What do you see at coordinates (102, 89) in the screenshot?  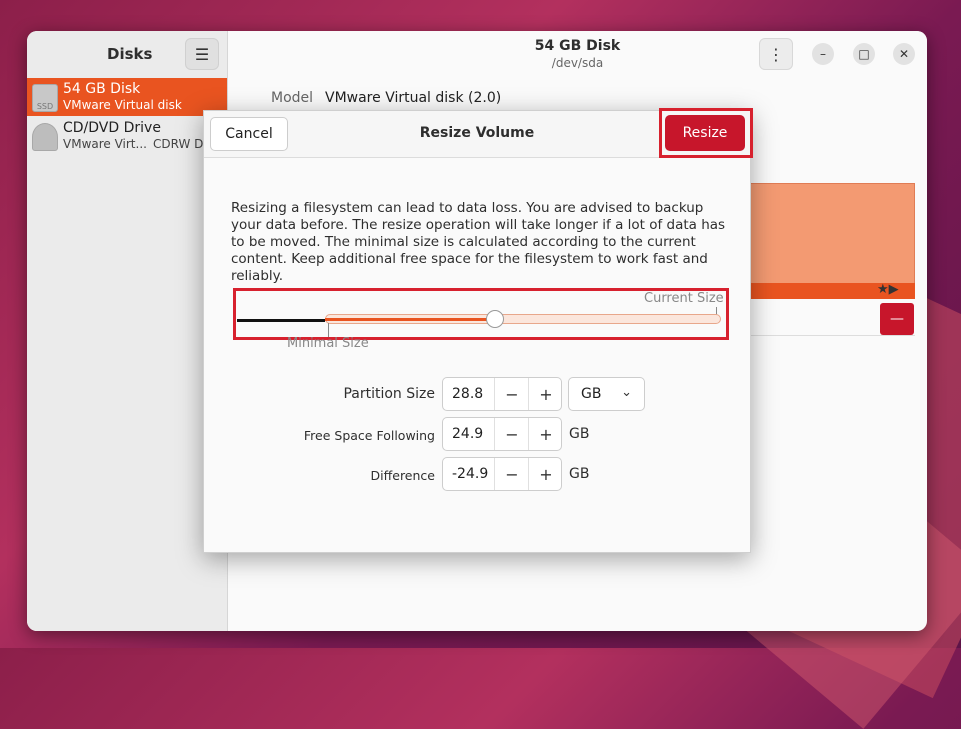 I see `disk-name: 54 GB Disk` at bounding box center [102, 89].